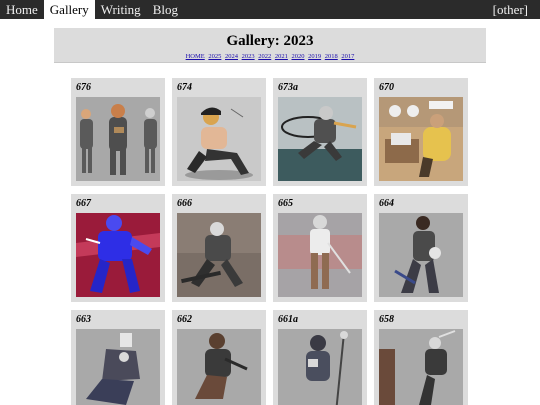  I want to click on year-link-2025: 2025, so click(214, 56).